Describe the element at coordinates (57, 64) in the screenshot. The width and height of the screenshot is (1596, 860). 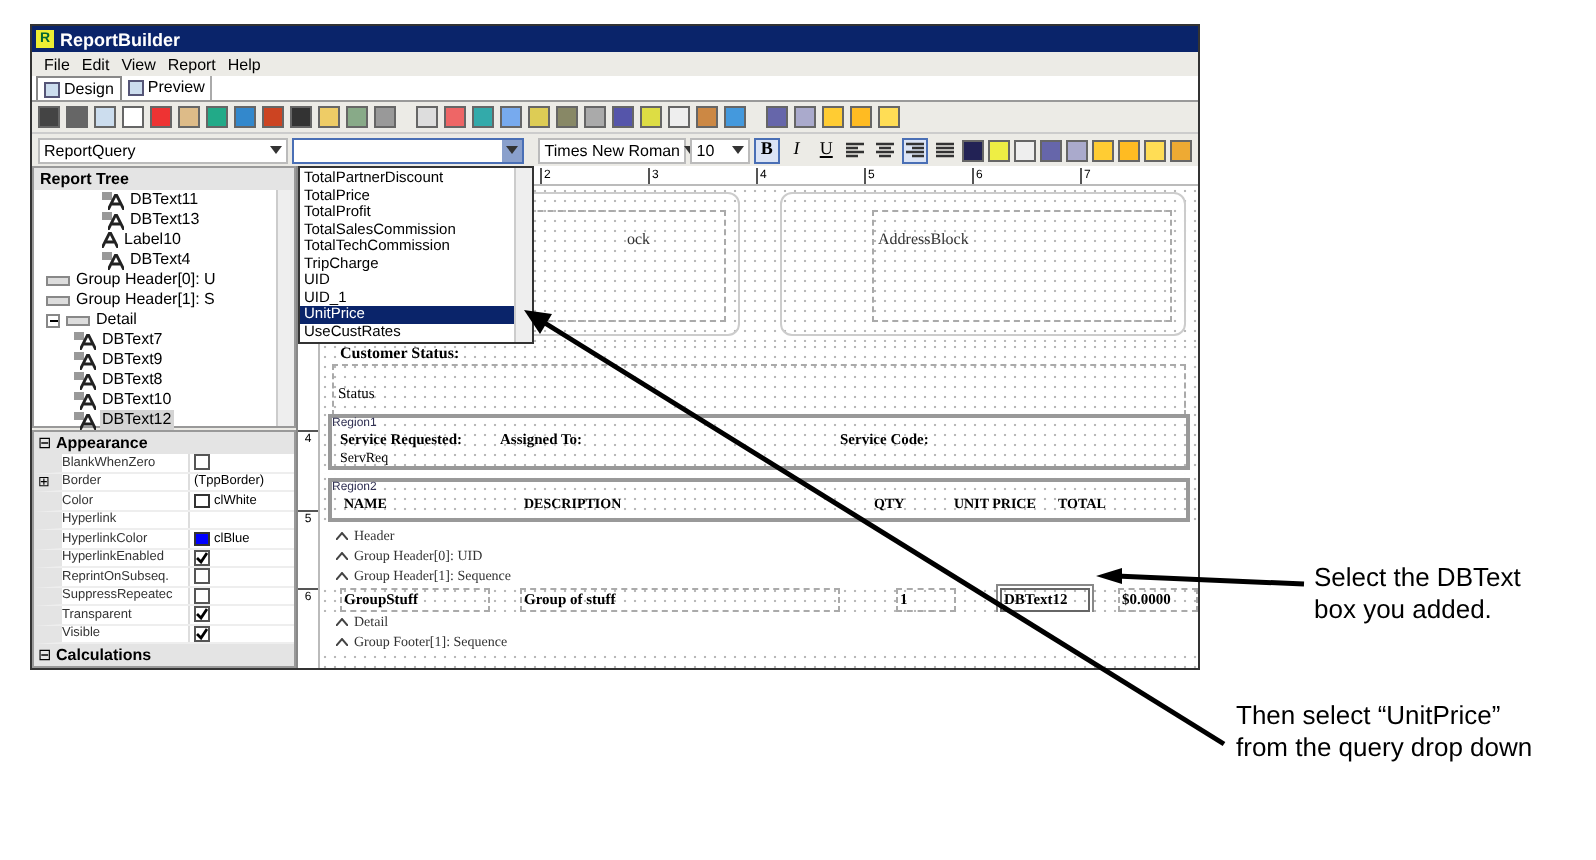
I see `menu-item: File` at that location.